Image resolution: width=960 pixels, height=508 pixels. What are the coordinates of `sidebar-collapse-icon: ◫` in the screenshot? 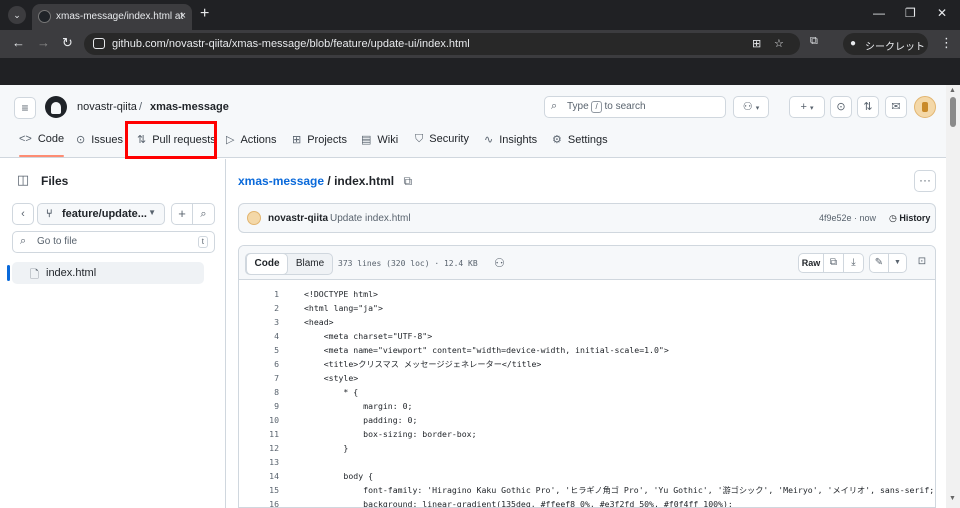 It's located at (23, 180).